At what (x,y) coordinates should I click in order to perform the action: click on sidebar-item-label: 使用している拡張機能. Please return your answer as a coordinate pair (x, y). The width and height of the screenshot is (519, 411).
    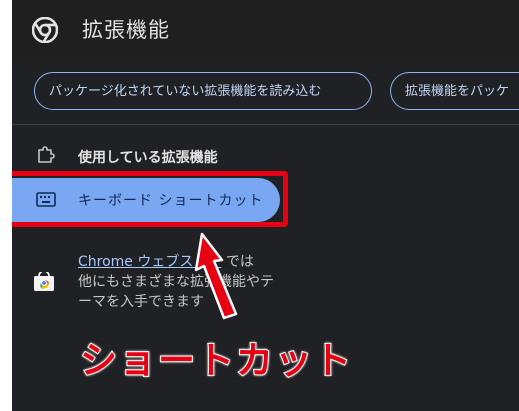
    Looking at the image, I should click on (148, 158).